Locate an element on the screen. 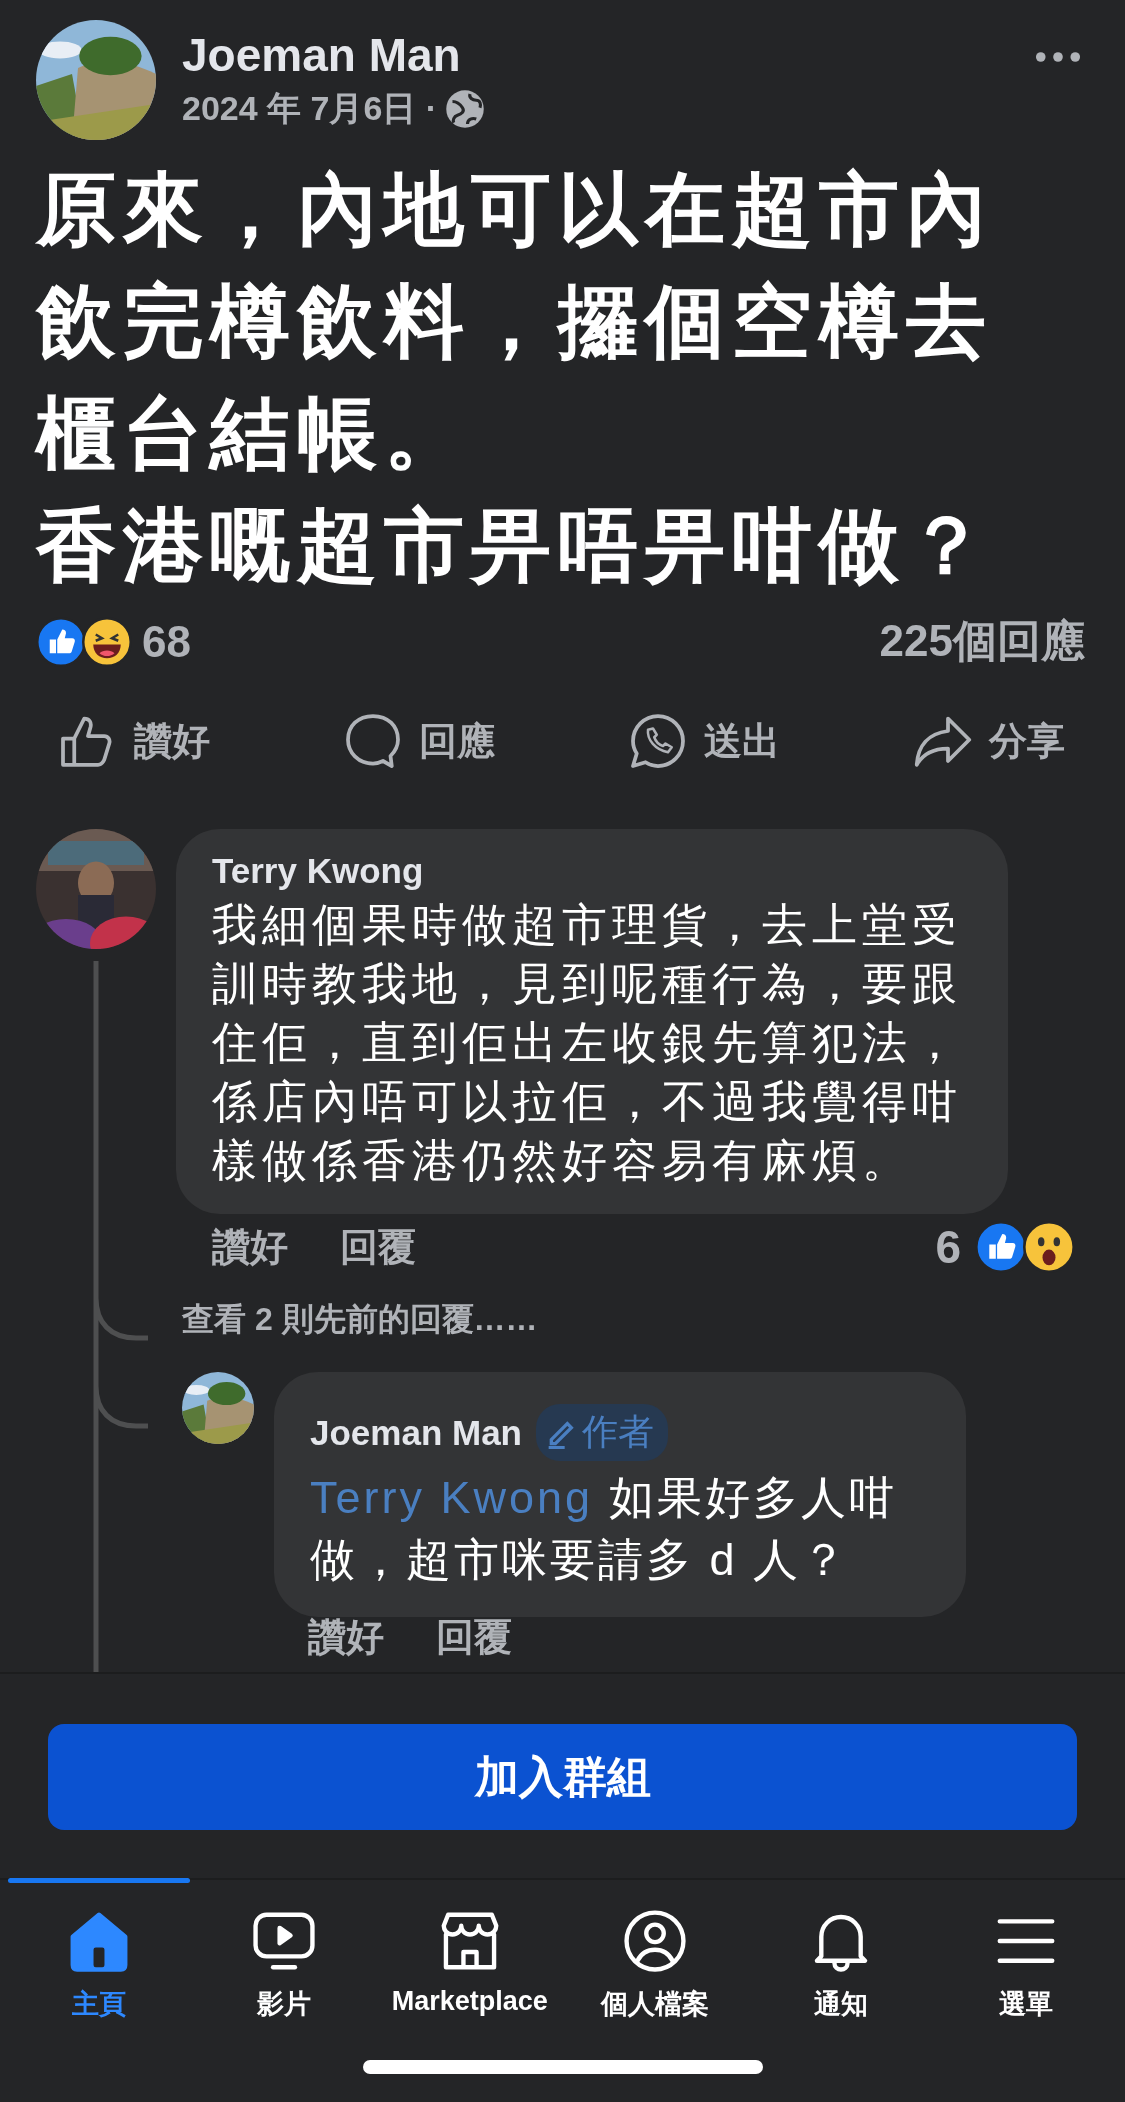 The width and height of the screenshot is (1125, 2102). reaction-count: 68 is located at coordinates (166, 641).